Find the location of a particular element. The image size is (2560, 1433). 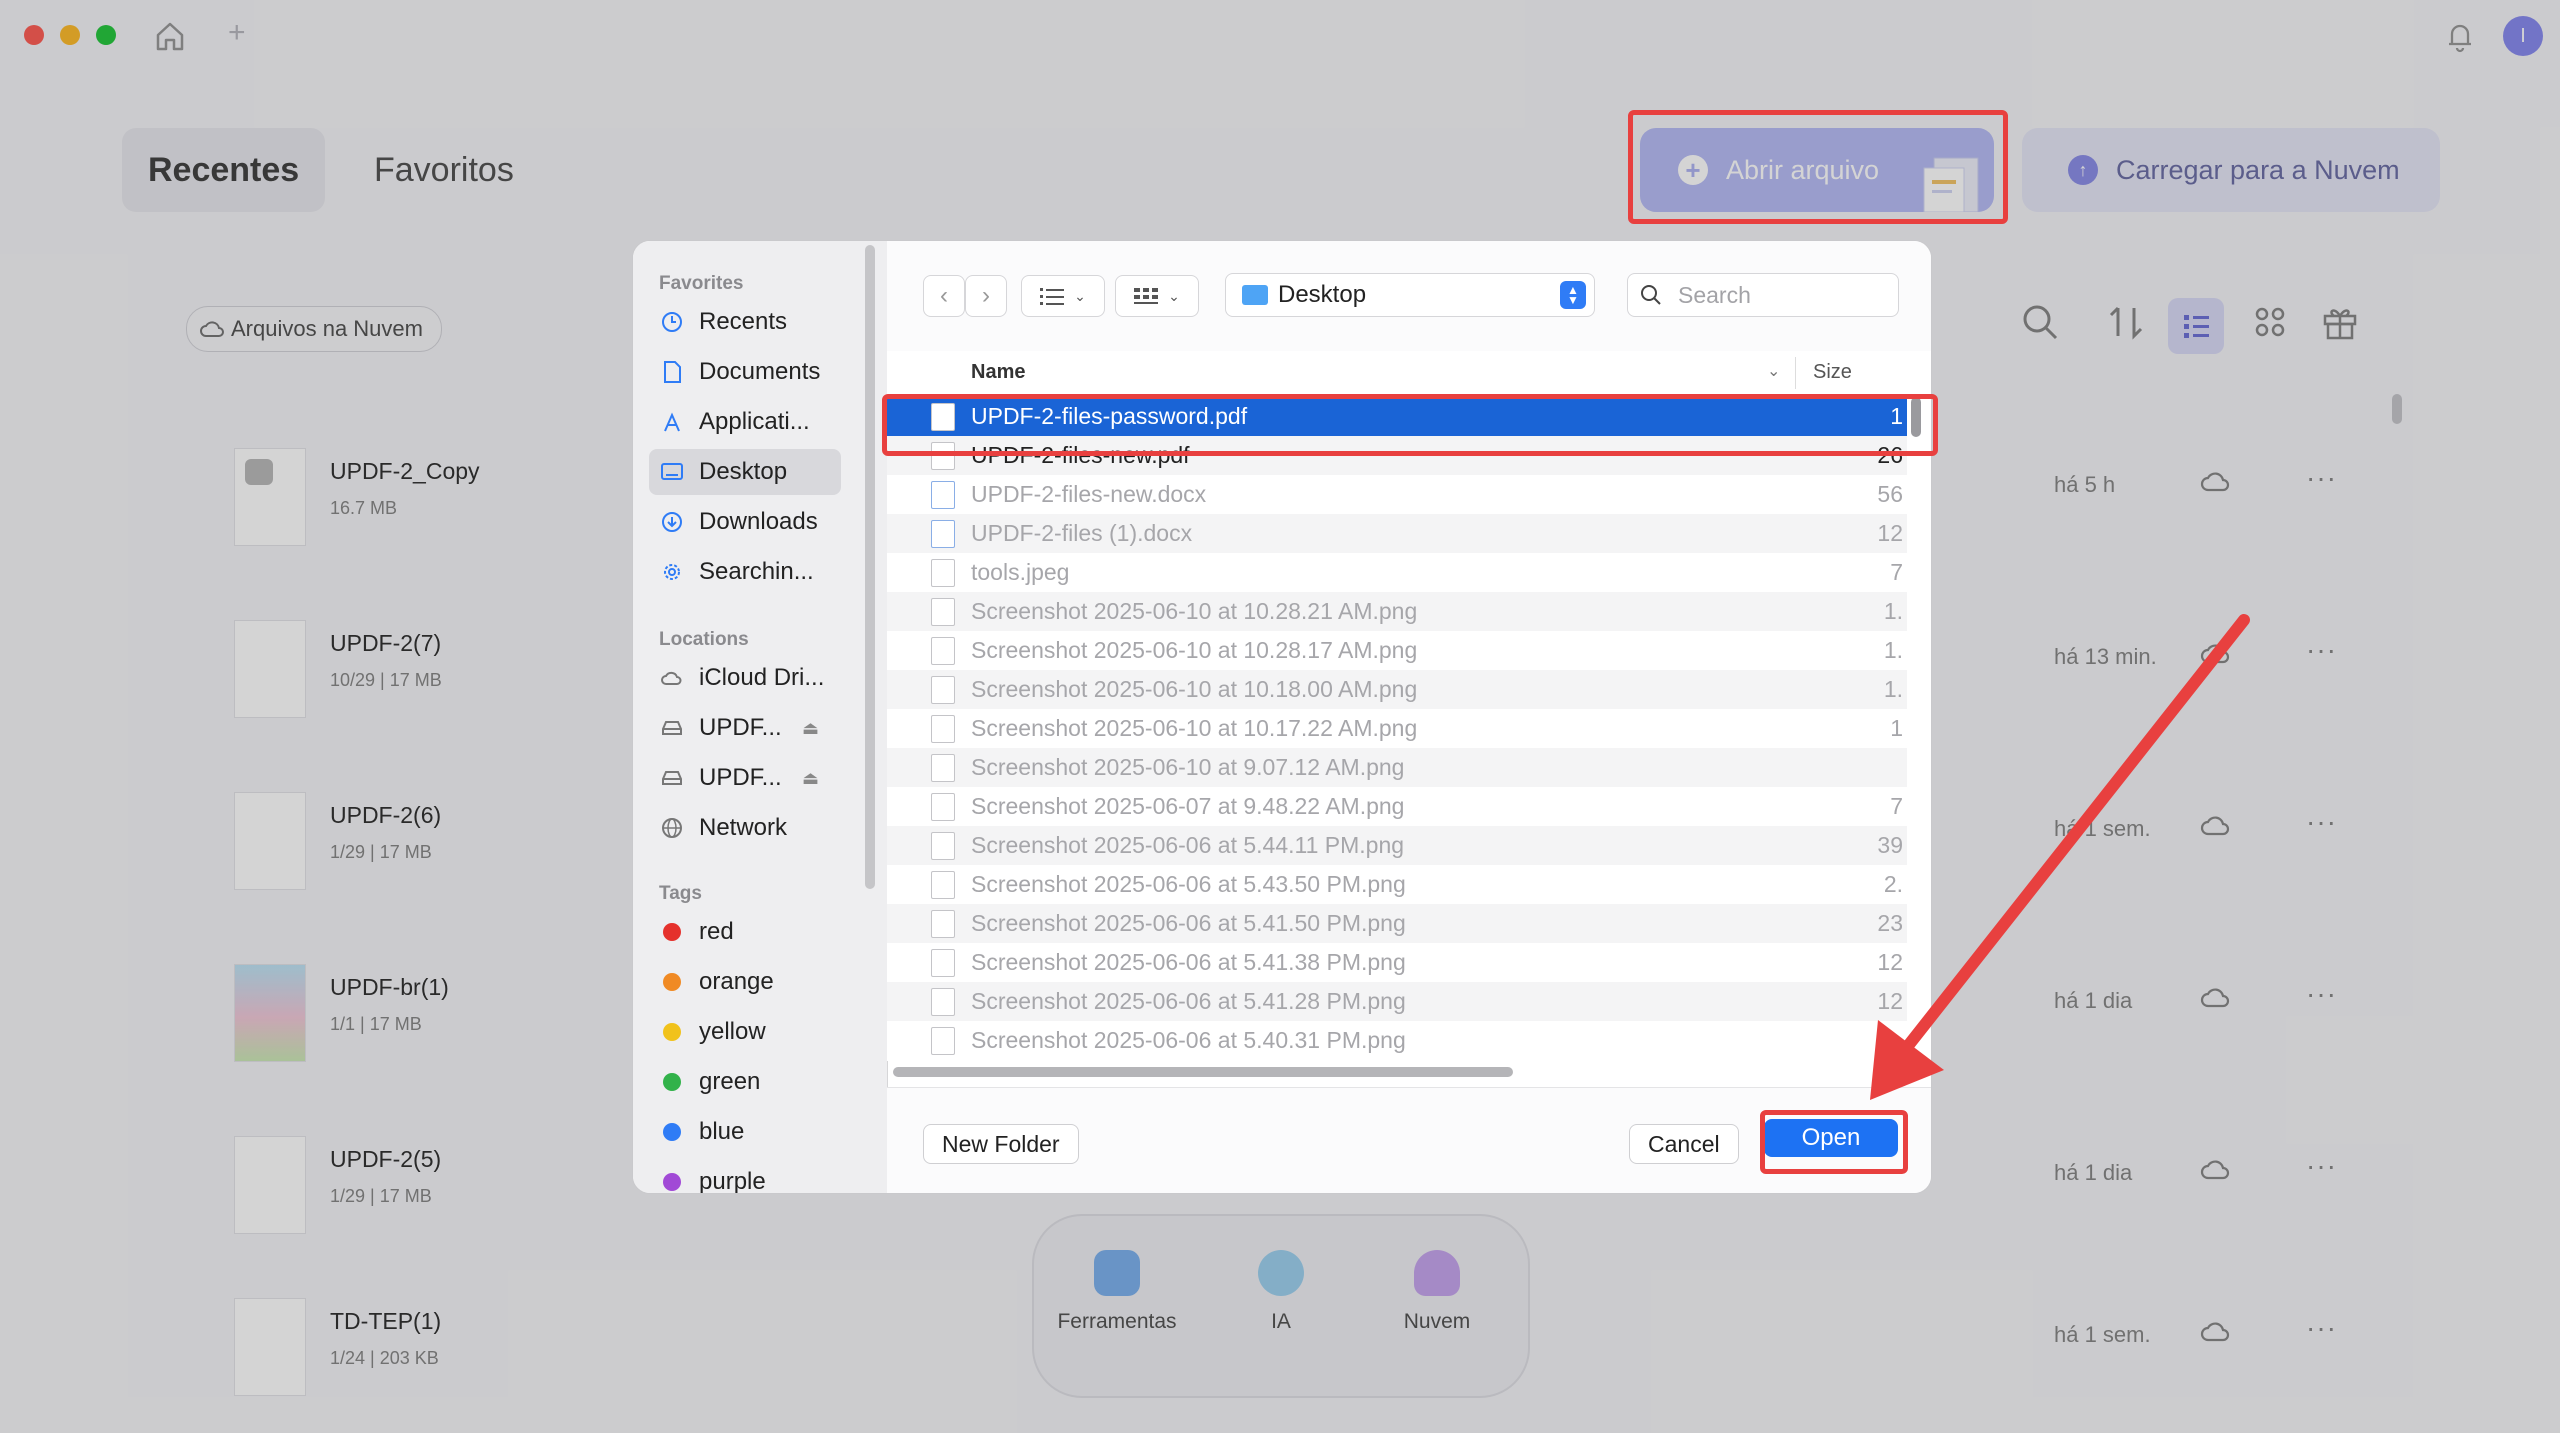

file-name: Screenshot 2025-06-06 at 5.41.28 PM.png is located at coordinates (1188, 1001).